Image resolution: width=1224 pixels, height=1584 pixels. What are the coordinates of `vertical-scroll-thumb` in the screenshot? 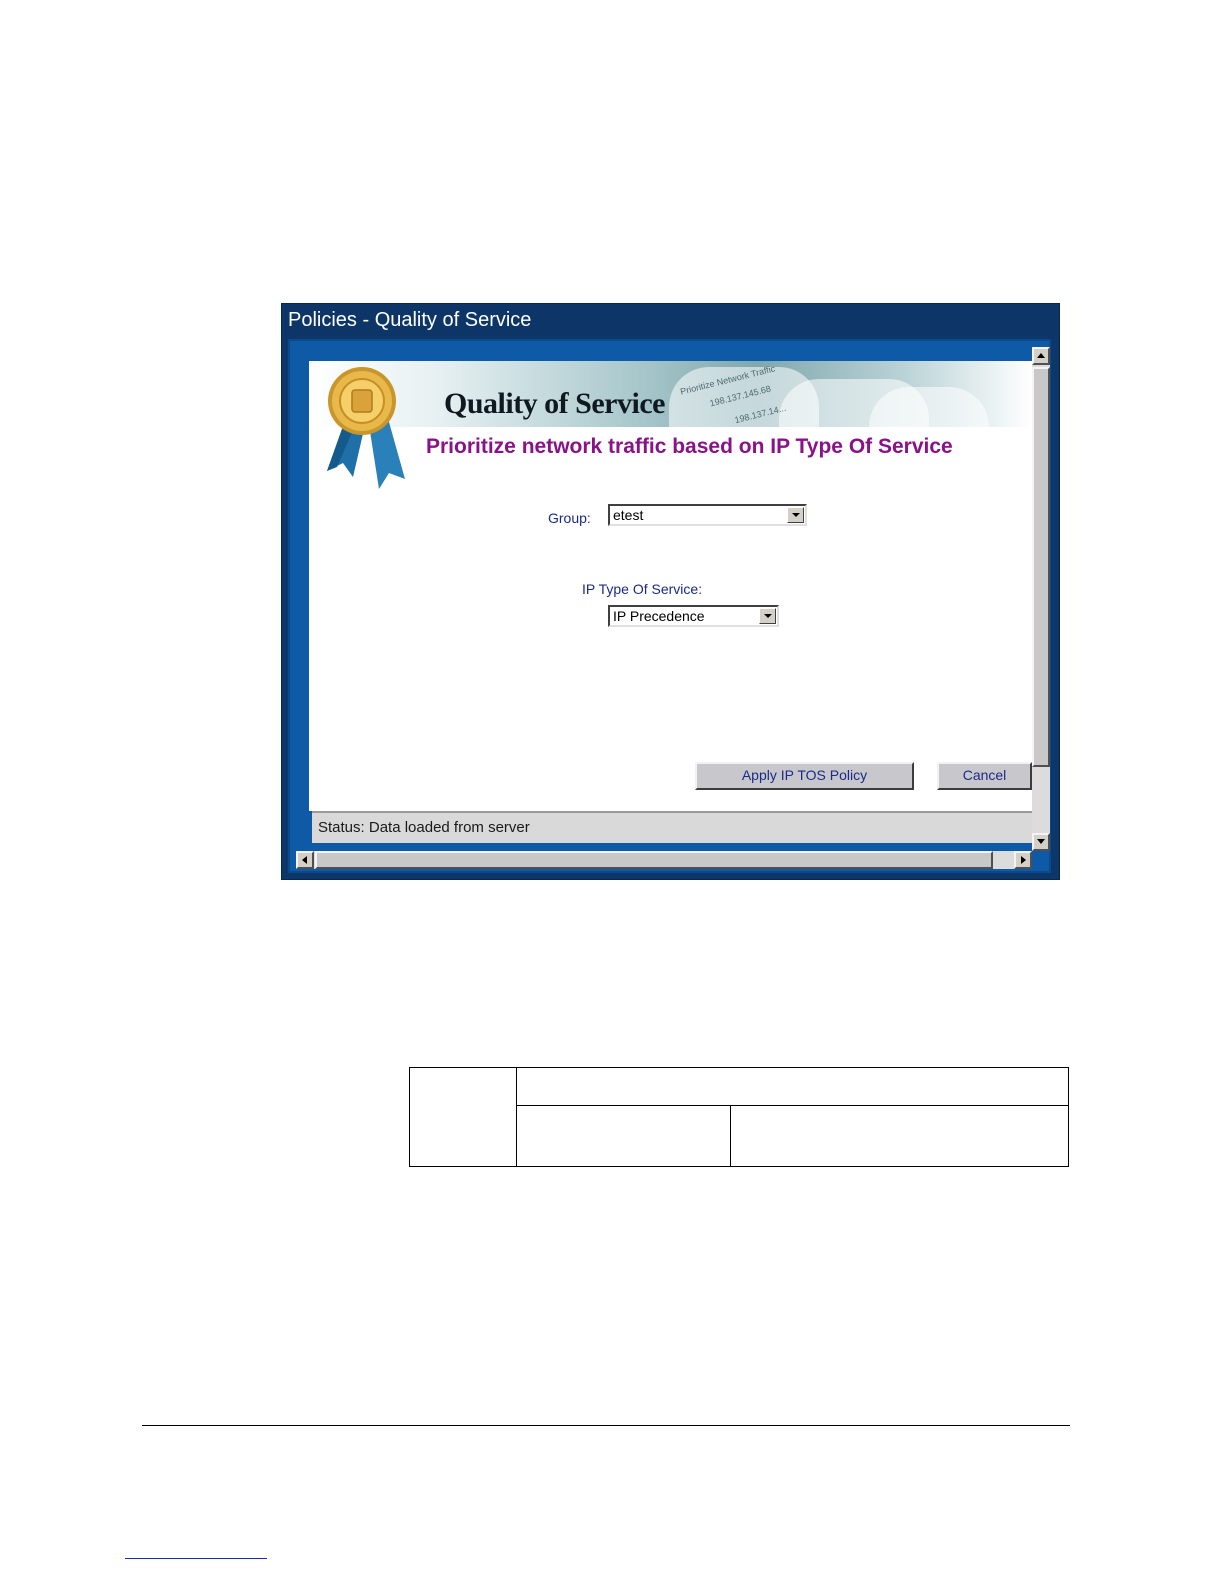 It's located at (1041, 567).